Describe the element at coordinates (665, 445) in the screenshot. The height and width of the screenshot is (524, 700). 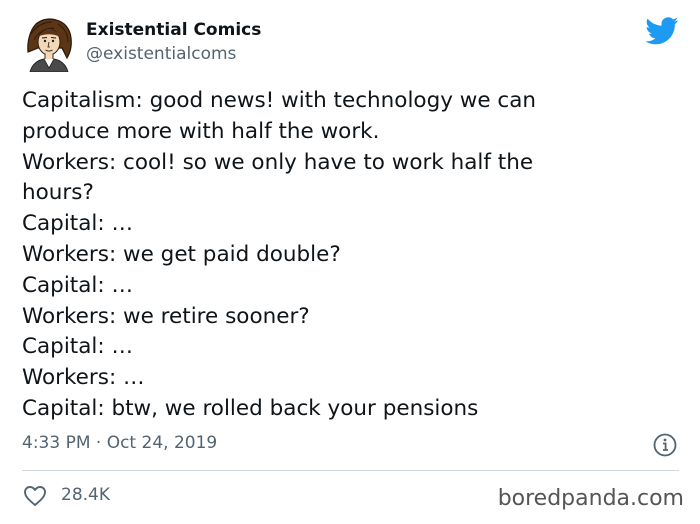
I see `info-circle-icon` at that location.